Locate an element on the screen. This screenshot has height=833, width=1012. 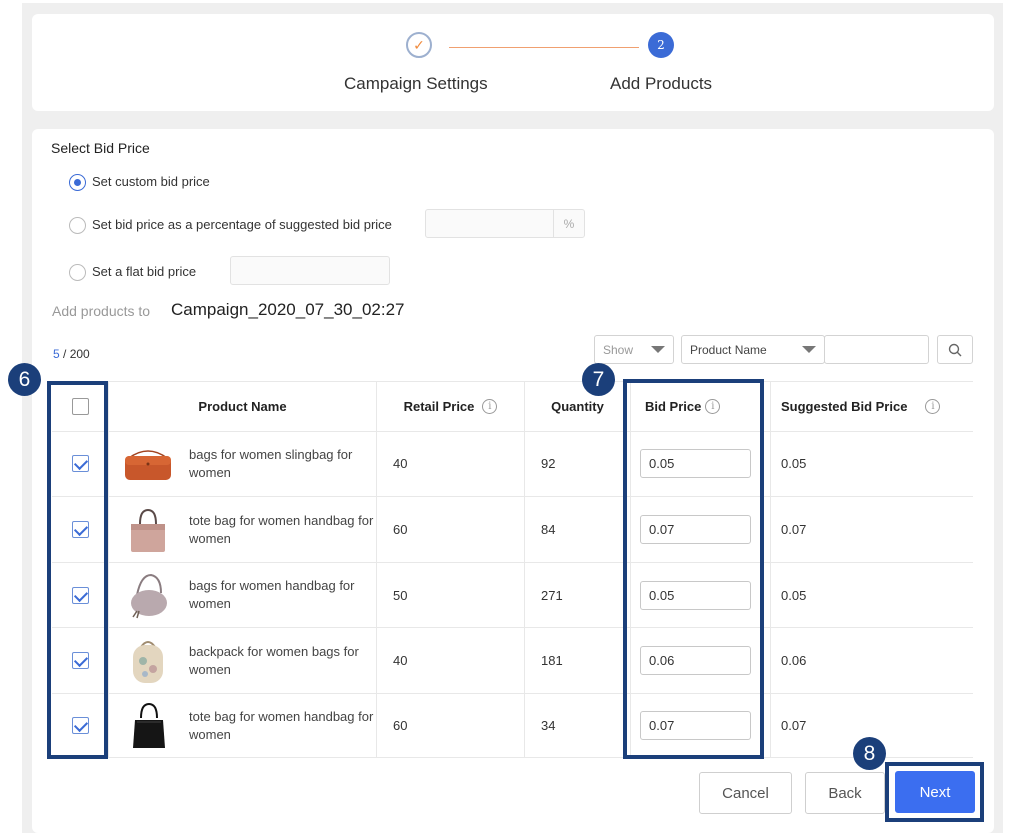
header-suggested-bid-price-label: Suggested Bid Price is located at coordinates (844, 406).